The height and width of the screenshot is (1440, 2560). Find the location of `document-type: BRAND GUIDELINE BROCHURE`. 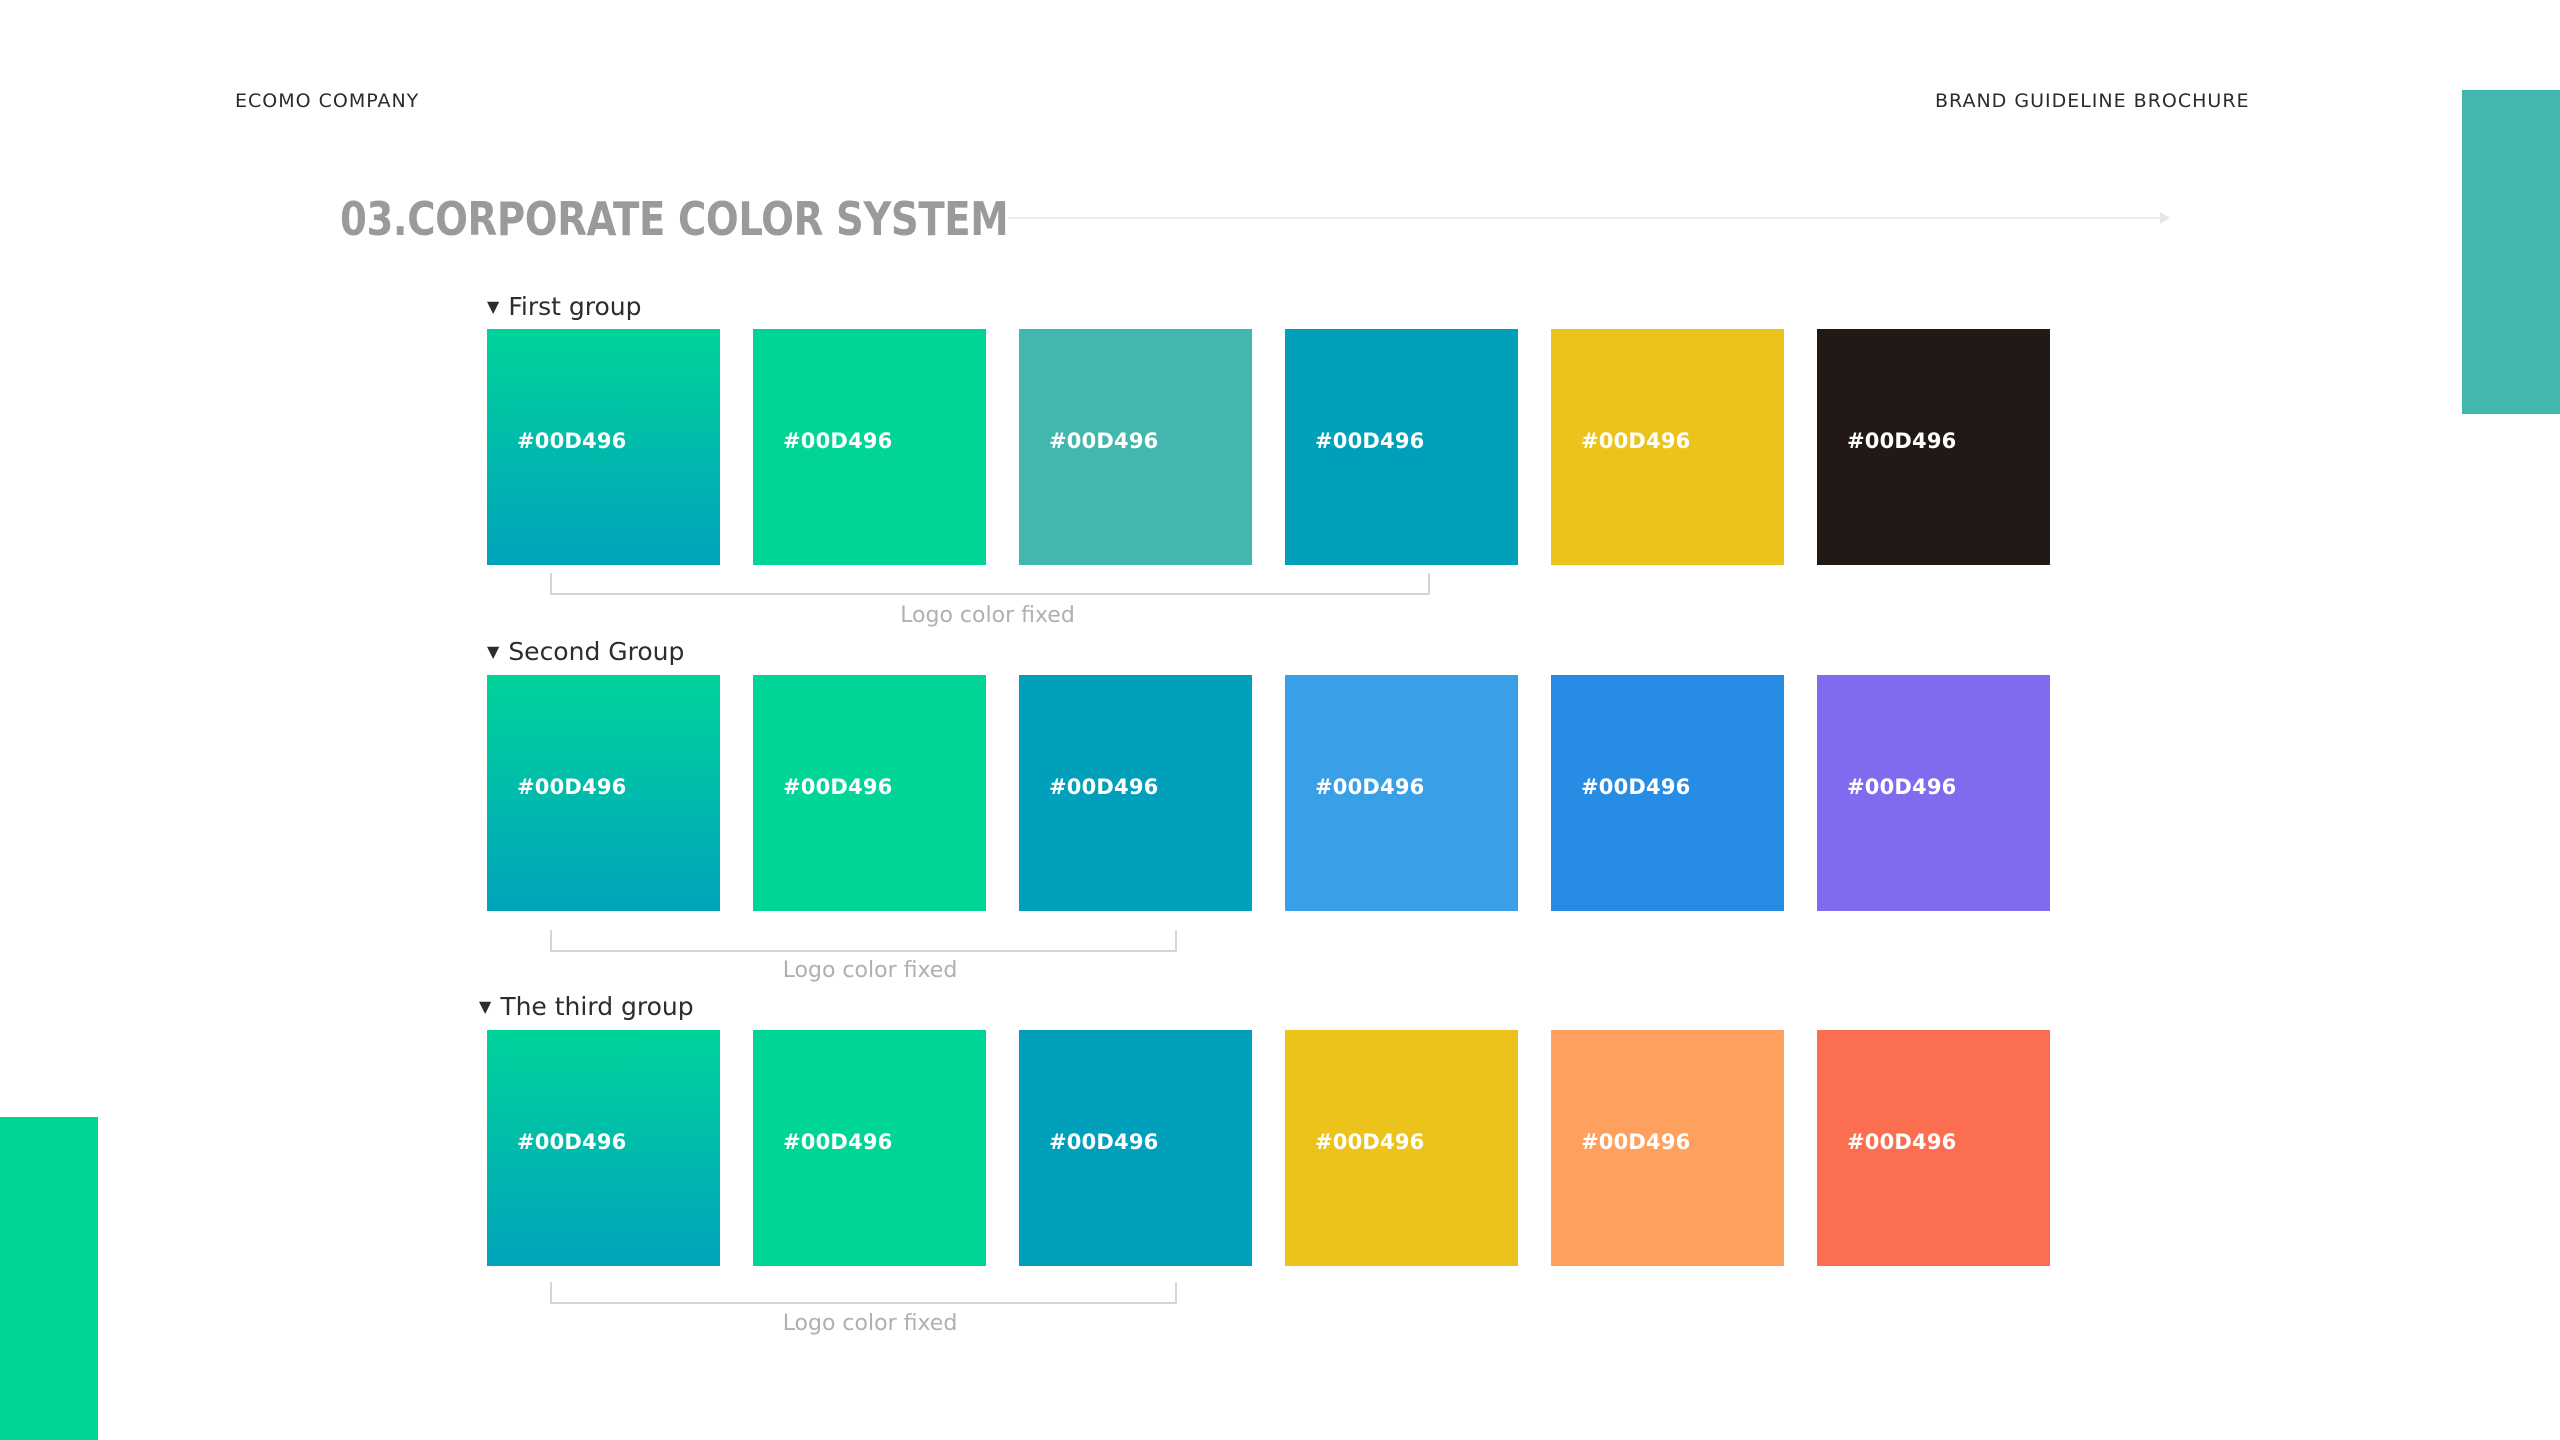

document-type: BRAND GUIDELINE BROCHURE is located at coordinates (2092, 101).